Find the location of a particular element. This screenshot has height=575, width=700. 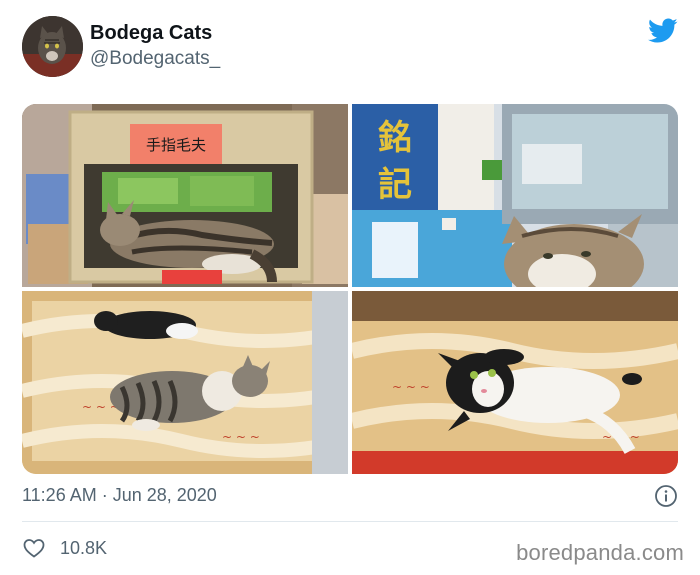

photo-two-cats-on-bags: ~ ~ ~ ~ ~ ~ is located at coordinates (185, 382).